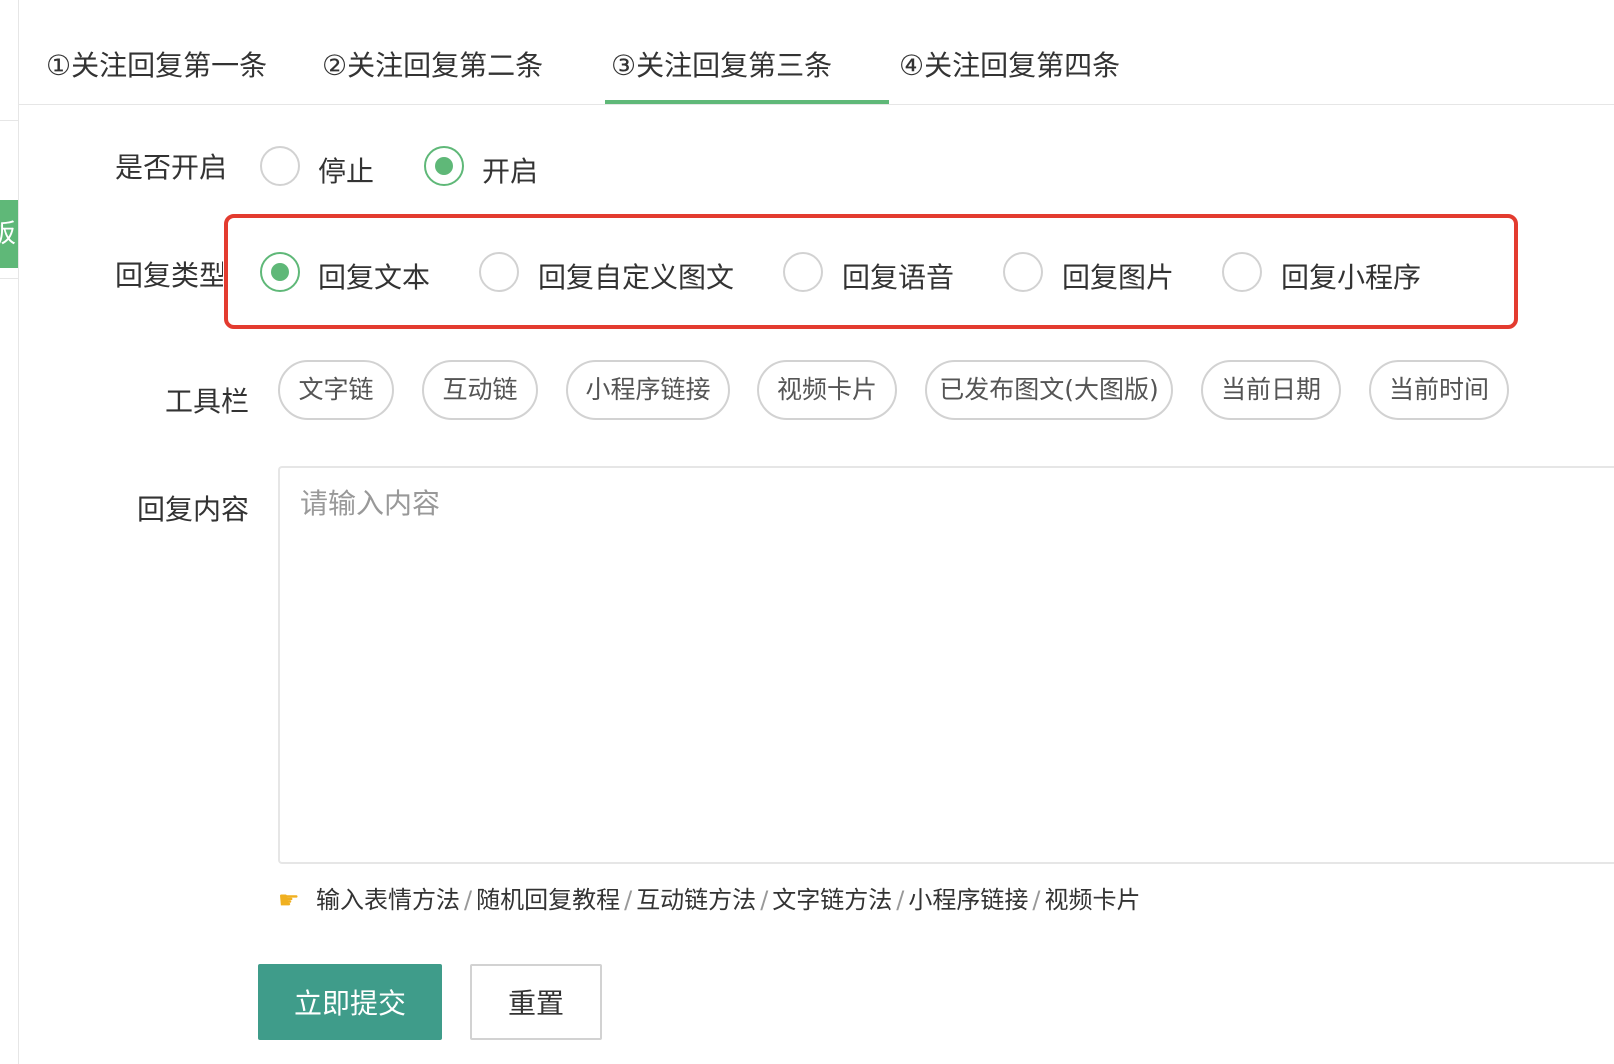 The height and width of the screenshot is (1064, 1614). Describe the element at coordinates (898, 276) in the screenshot. I see `radio-reply-voice-label: 回复语音` at that location.